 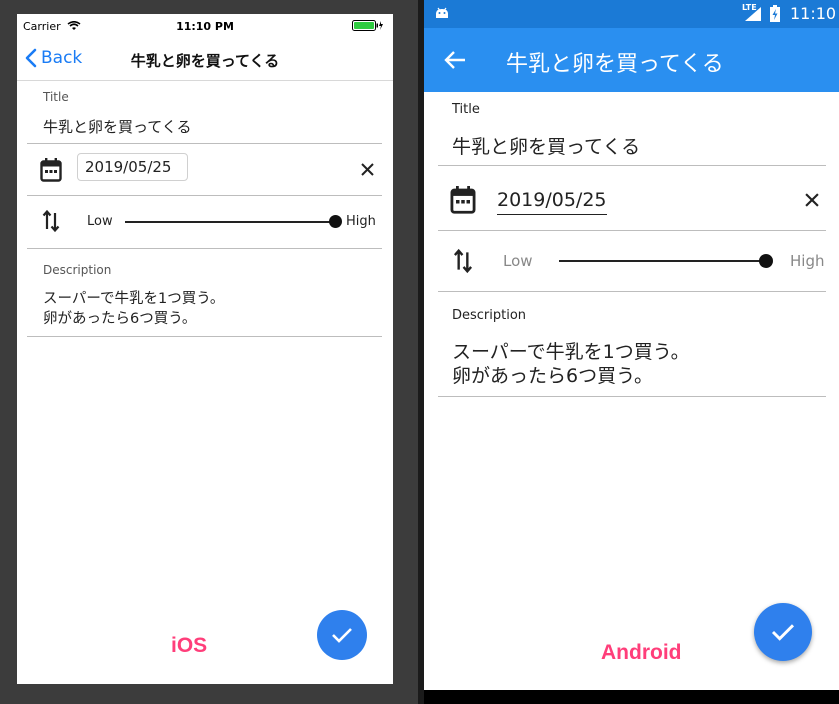 I want to click on ios-status-bar: Carrier 11:10 PM, so click(x=205, y=26).